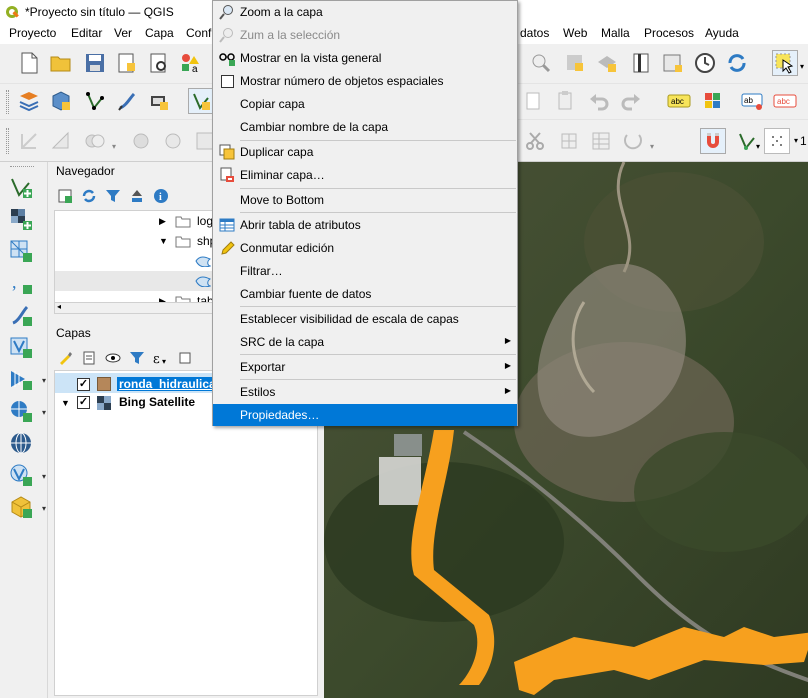  Describe the element at coordinates (533, 101) in the screenshot. I see `paste-features-icon` at that location.